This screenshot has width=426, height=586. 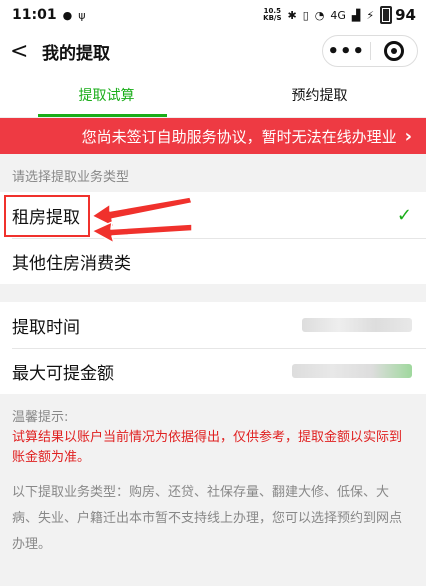 What do you see at coordinates (213, 215) in the screenshot?
I see `type-option-rent: 租房提取 ✓` at bounding box center [213, 215].